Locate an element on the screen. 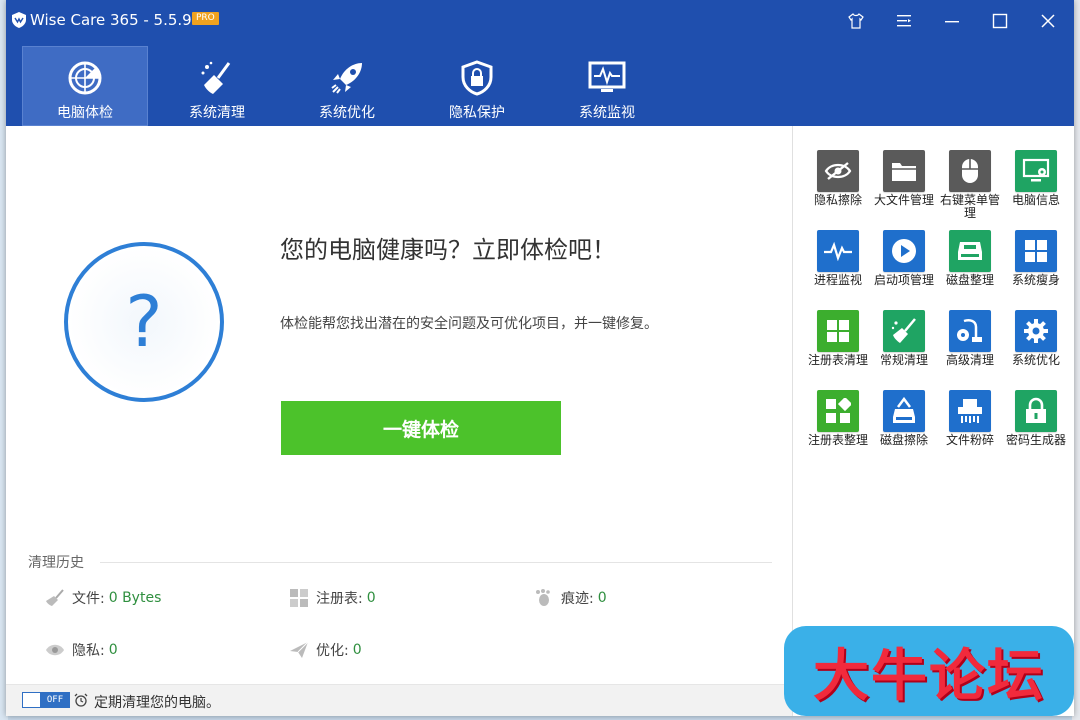 This screenshot has width=1080, height=720. health-status-circle: ? is located at coordinates (144, 322).